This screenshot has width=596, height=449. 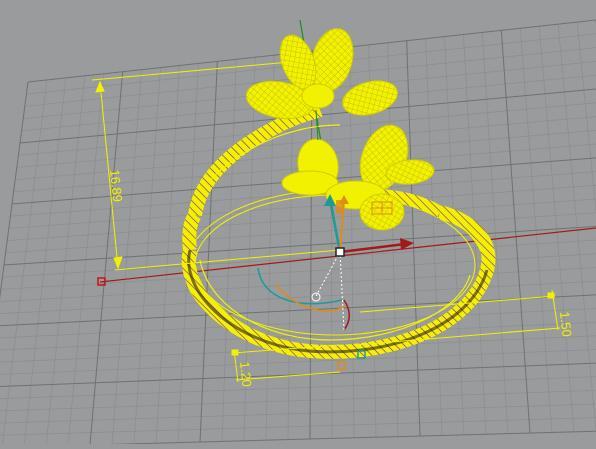 What do you see at coordinates (566, 324) in the screenshot?
I see `dimension-band-width-label: 1.50` at bounding box center [566, 324].